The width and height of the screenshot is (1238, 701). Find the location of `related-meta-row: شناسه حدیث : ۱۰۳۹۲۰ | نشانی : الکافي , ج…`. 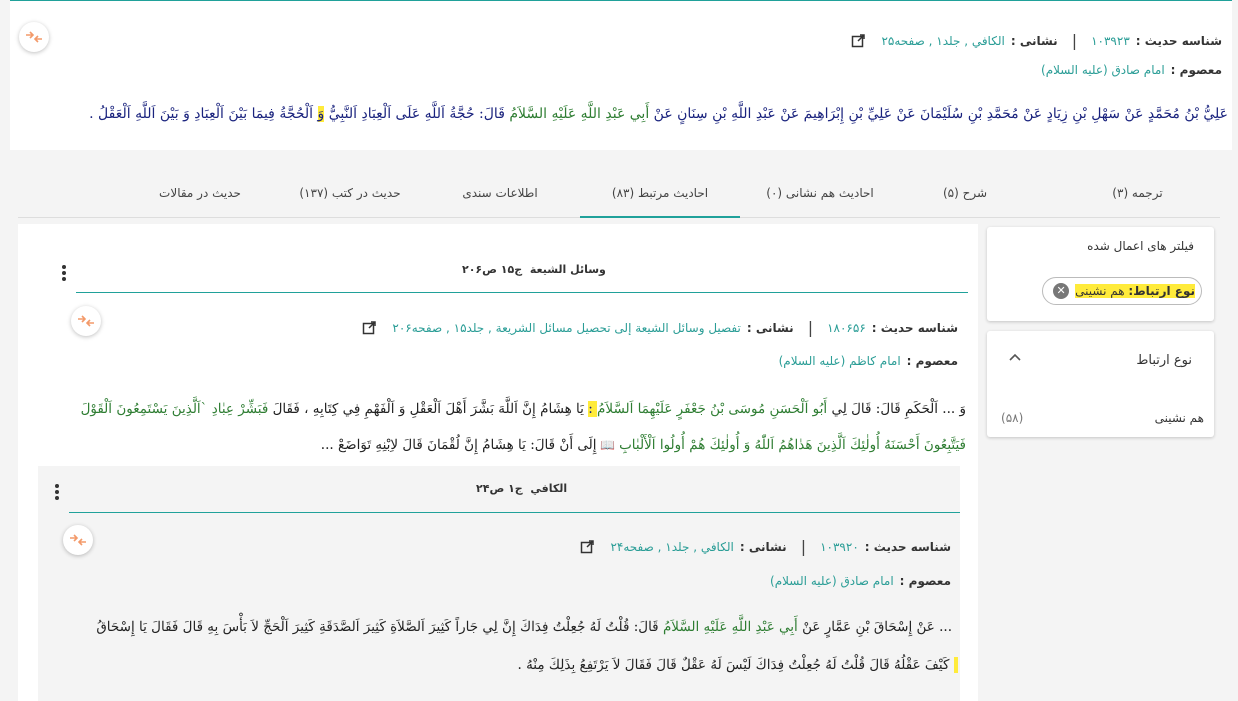

related-meta-row: شناسه حدیث : ۱۰۳۹۲۰ | نشانی : الکافي , ج… is located at coordinates (765, 546).